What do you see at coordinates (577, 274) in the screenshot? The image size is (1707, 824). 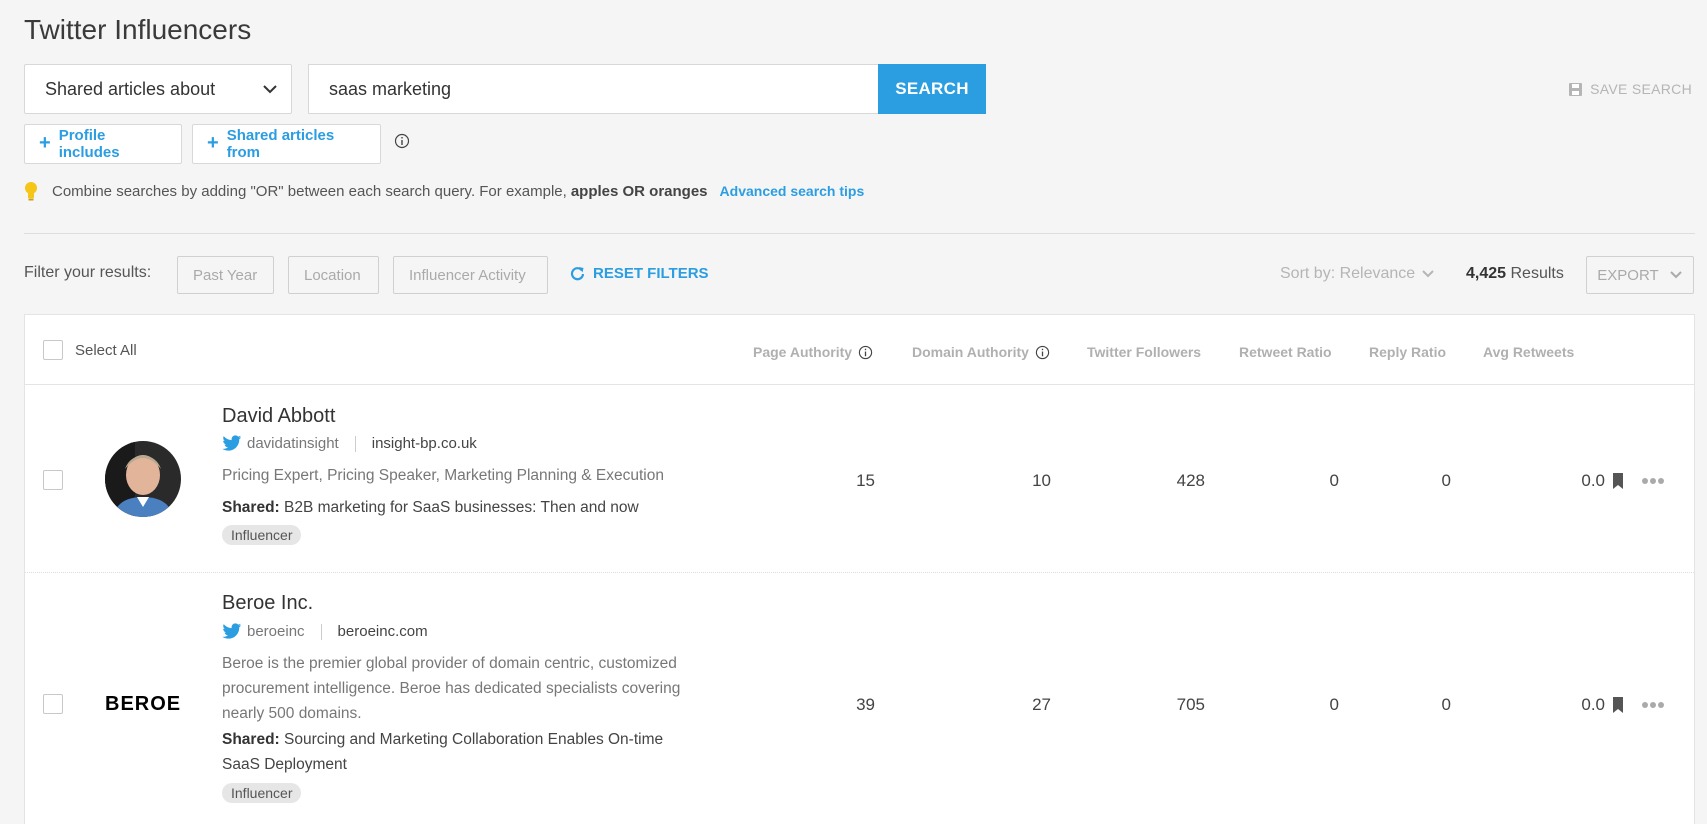 I see `refresh-icon` at bounding box center [577, 274].